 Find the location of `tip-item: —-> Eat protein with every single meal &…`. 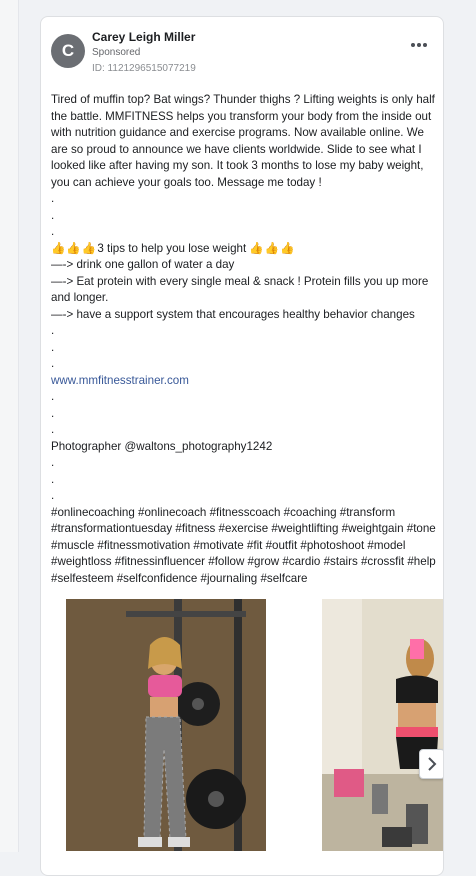

tip-item: —-> Eat protein with every single meal &… is located at coordinates (241, 289).